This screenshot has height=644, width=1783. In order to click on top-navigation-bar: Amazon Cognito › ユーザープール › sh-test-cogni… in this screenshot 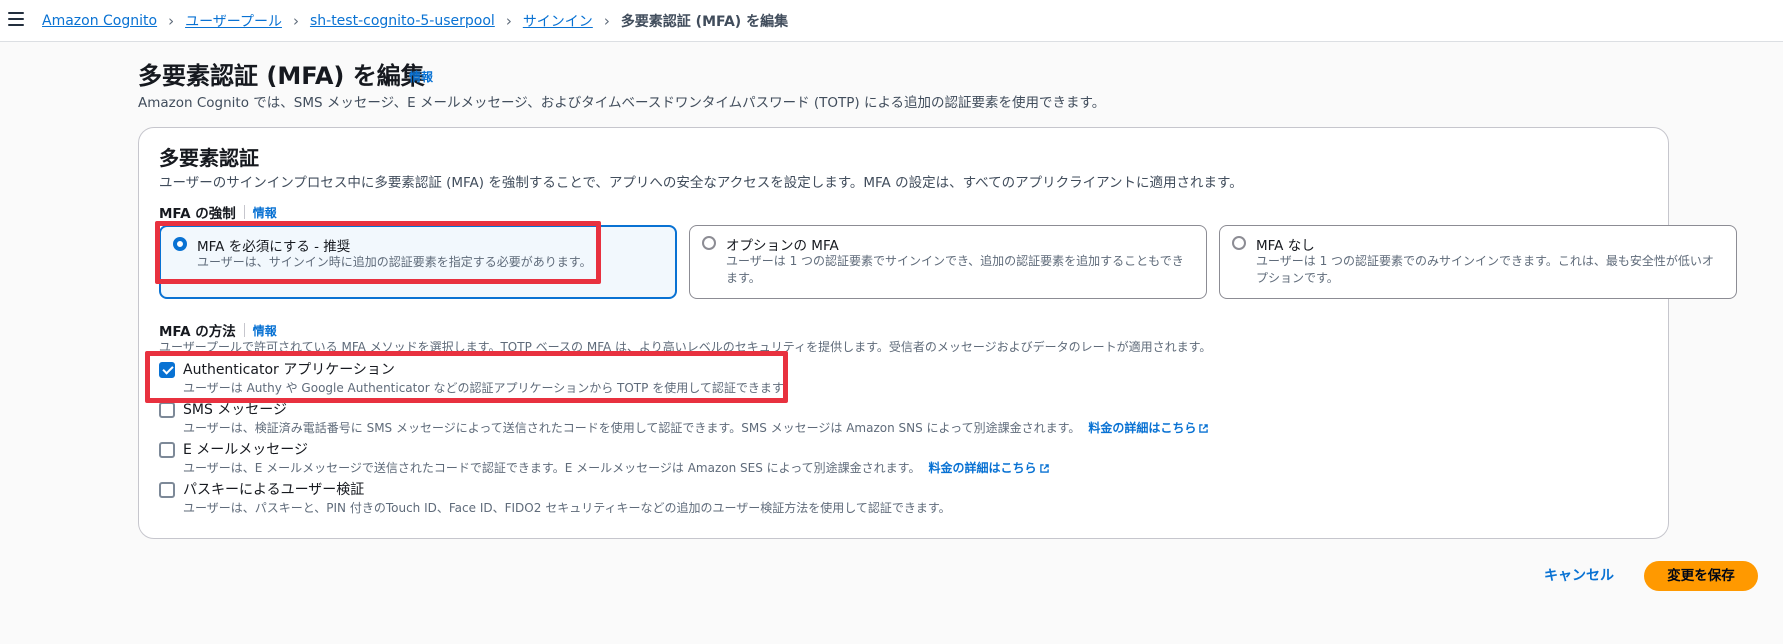, I will do `click(891, 21)`.